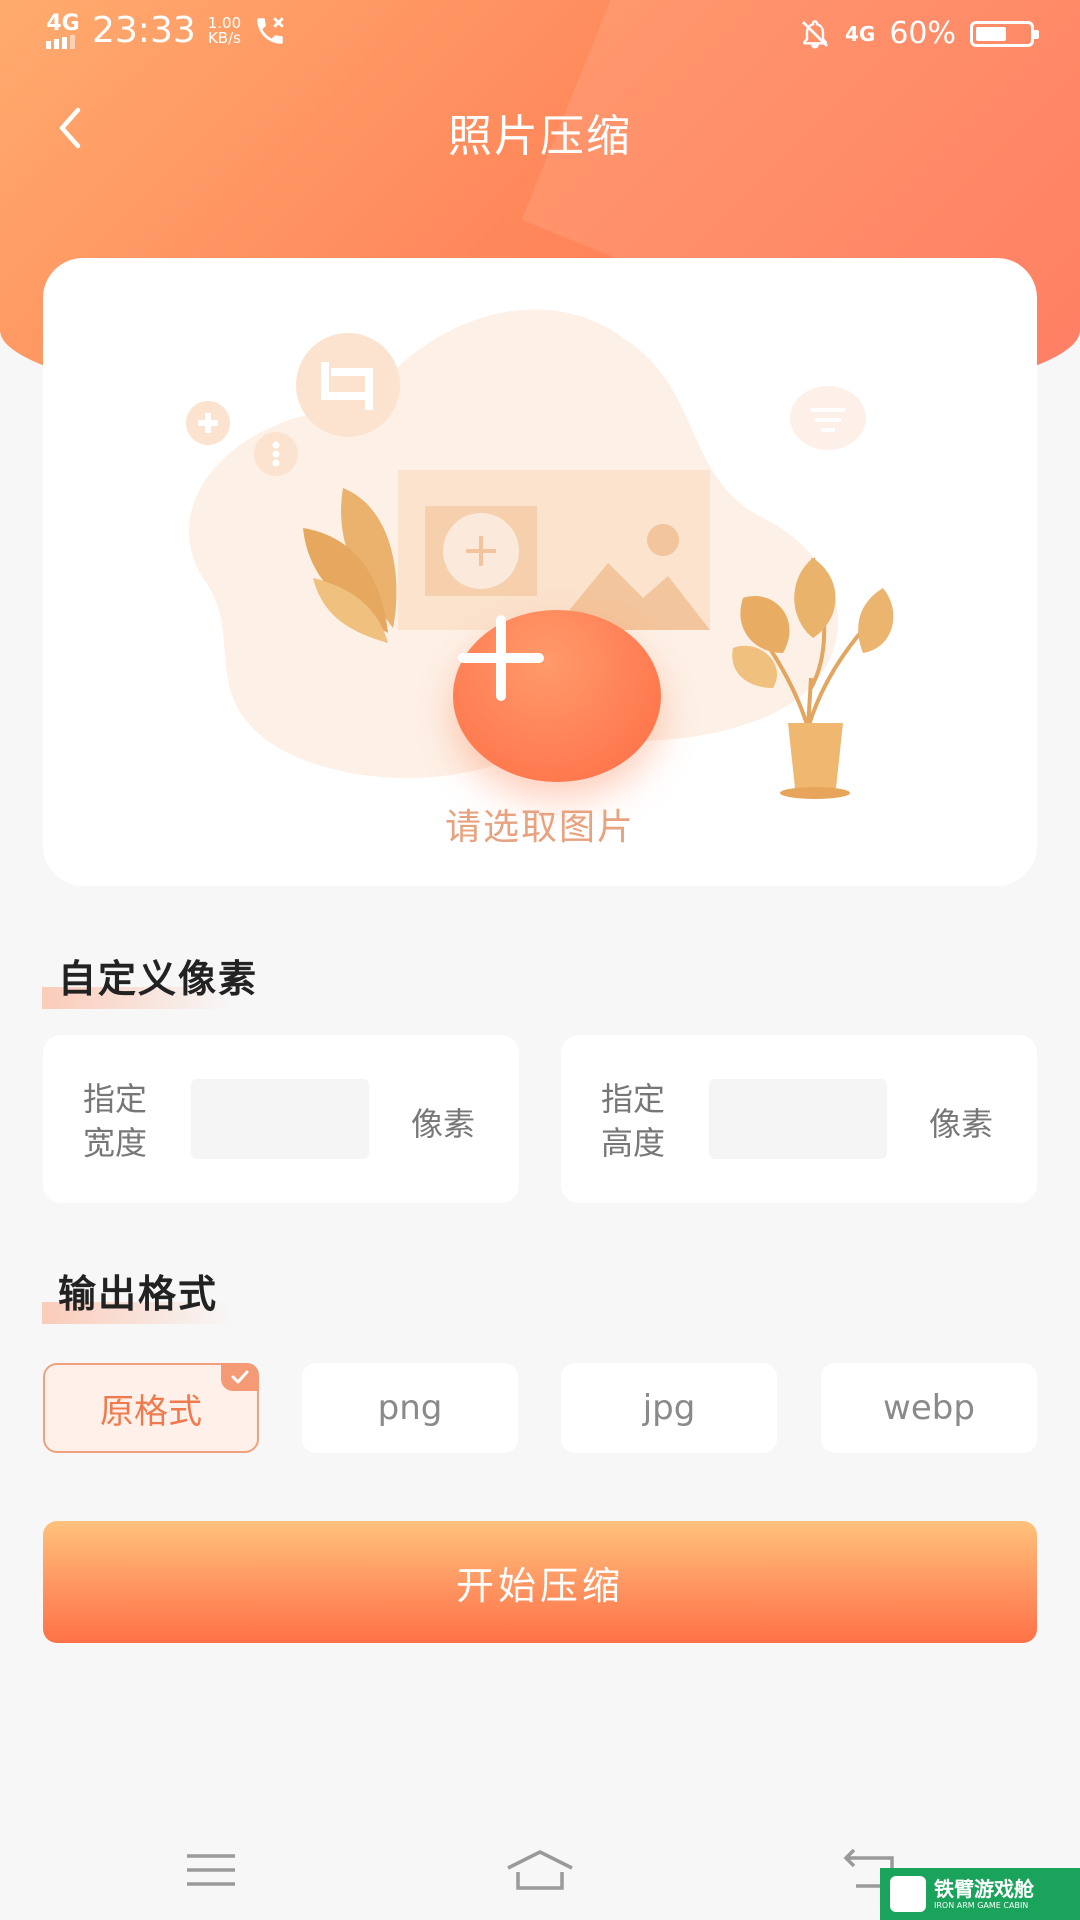  Describe the element at coordinates (815, 34) in the screenshot. I see `bell-off-icon` at that location.